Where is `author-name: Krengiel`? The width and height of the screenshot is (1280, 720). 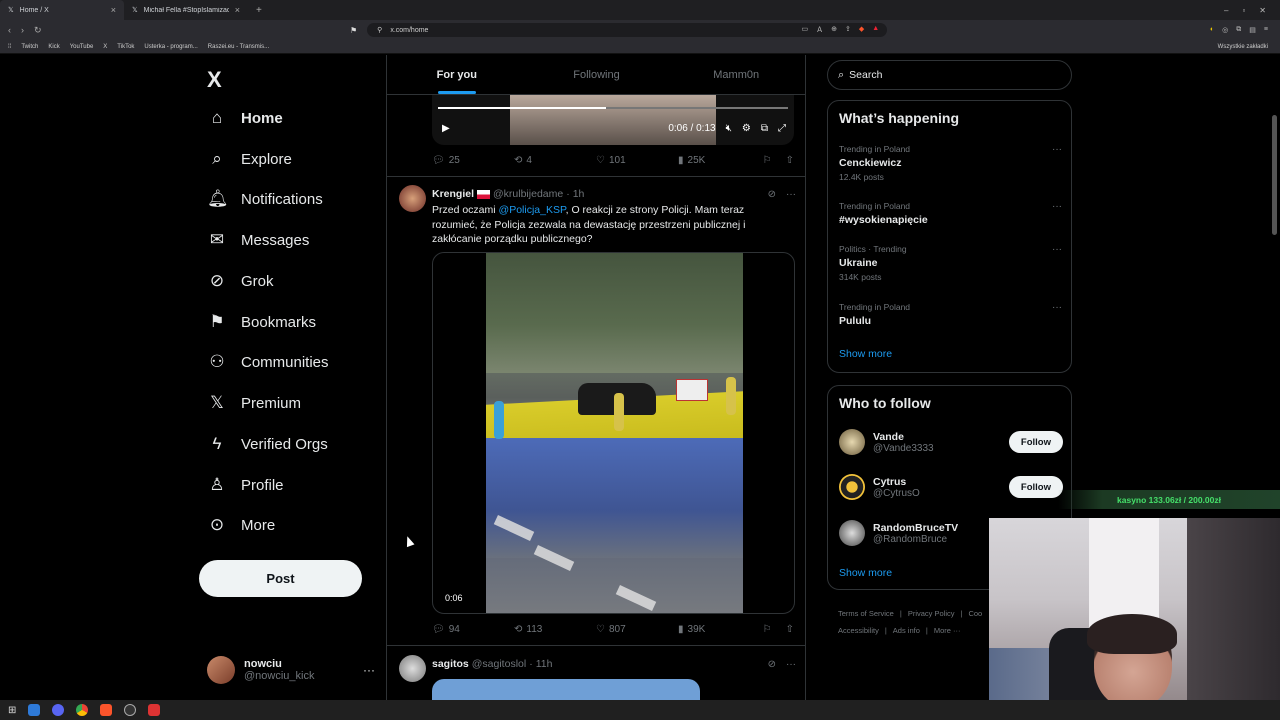
author-name: Krengiel is located at coordinates (453, 194).